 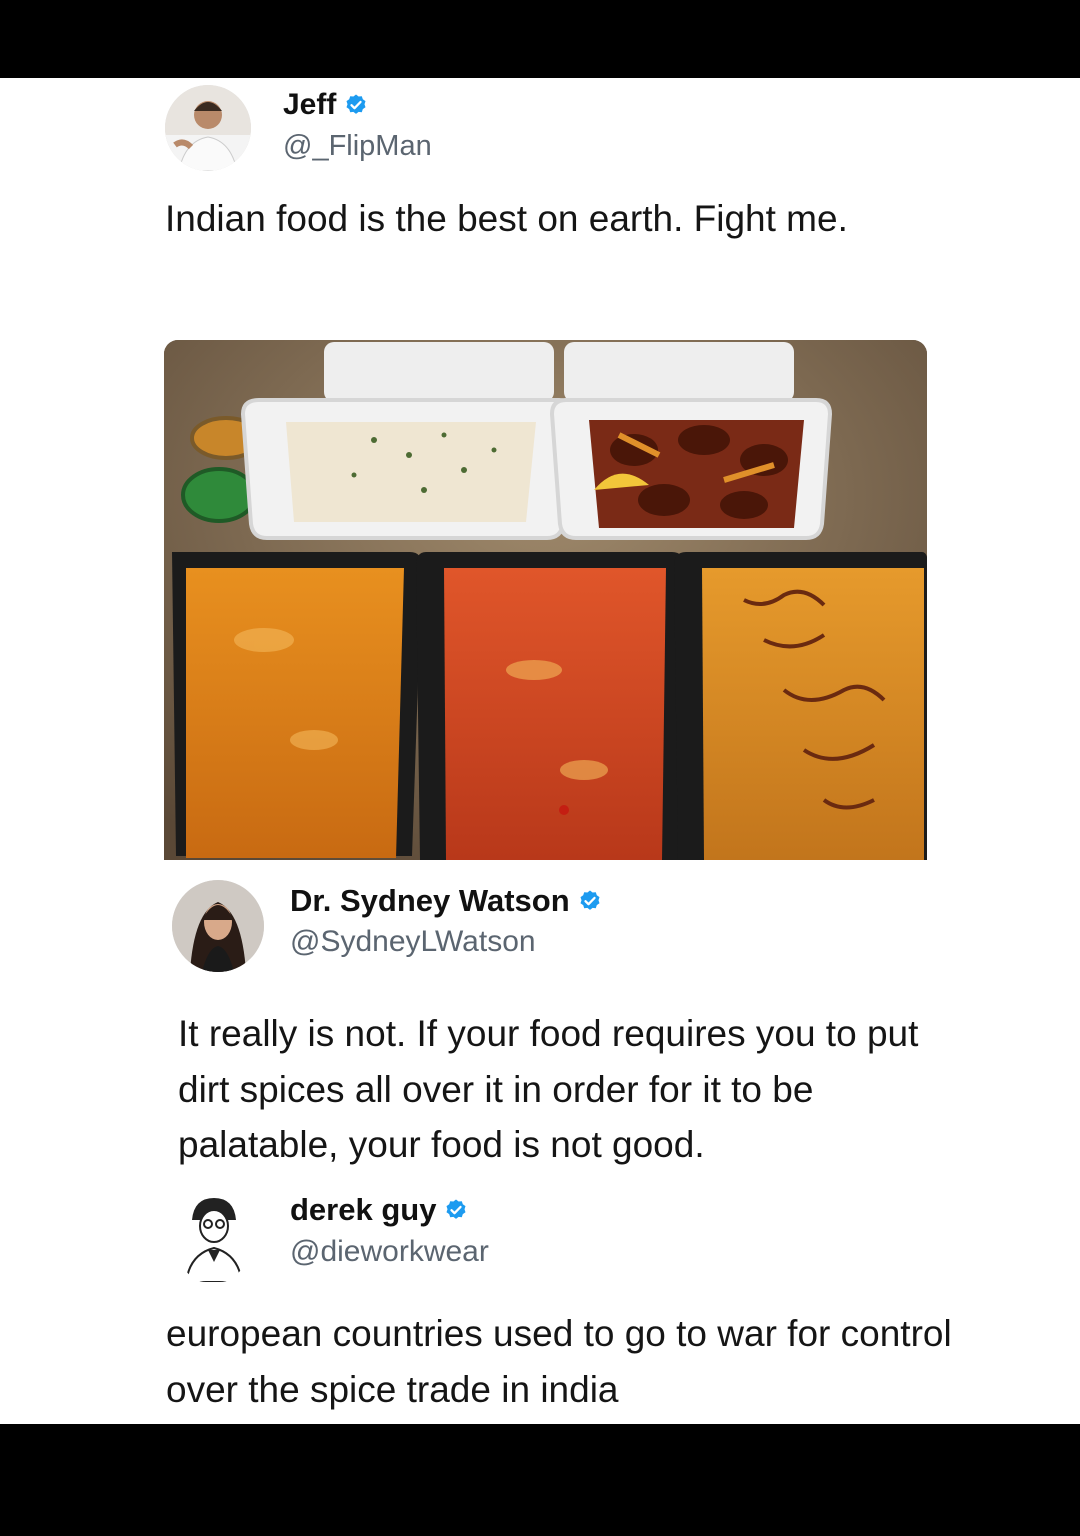 I want to click on author-handle: @dieworkwear, so click(x=389, y=1252).